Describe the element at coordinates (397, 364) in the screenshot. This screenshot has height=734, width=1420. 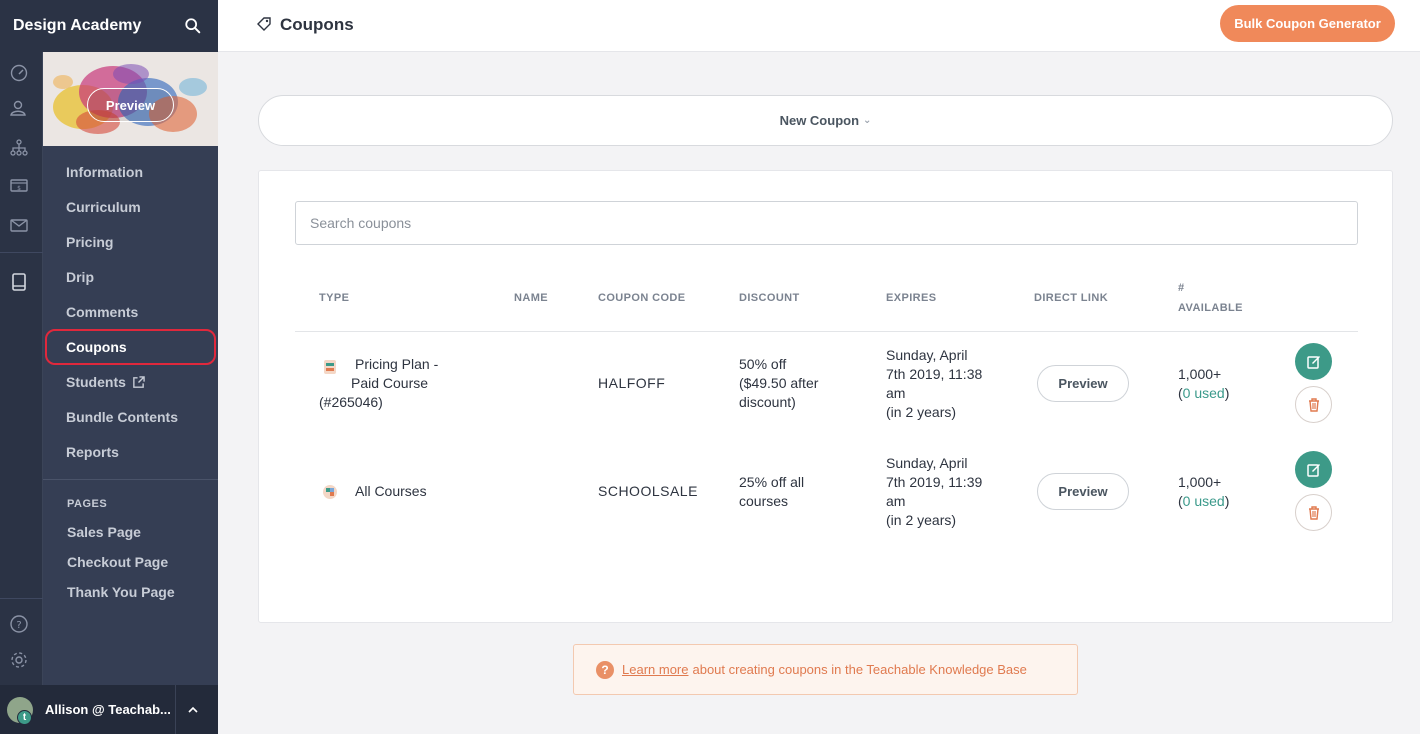
I see `row-type-line: Pricing Plan -` at that location.